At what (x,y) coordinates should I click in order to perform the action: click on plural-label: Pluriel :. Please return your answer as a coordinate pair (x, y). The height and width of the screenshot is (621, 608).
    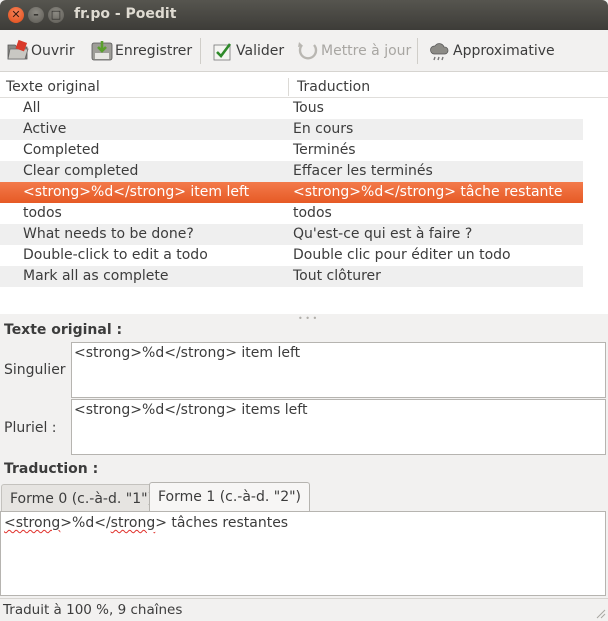
    Looking at the image, I should click on (30, 428).